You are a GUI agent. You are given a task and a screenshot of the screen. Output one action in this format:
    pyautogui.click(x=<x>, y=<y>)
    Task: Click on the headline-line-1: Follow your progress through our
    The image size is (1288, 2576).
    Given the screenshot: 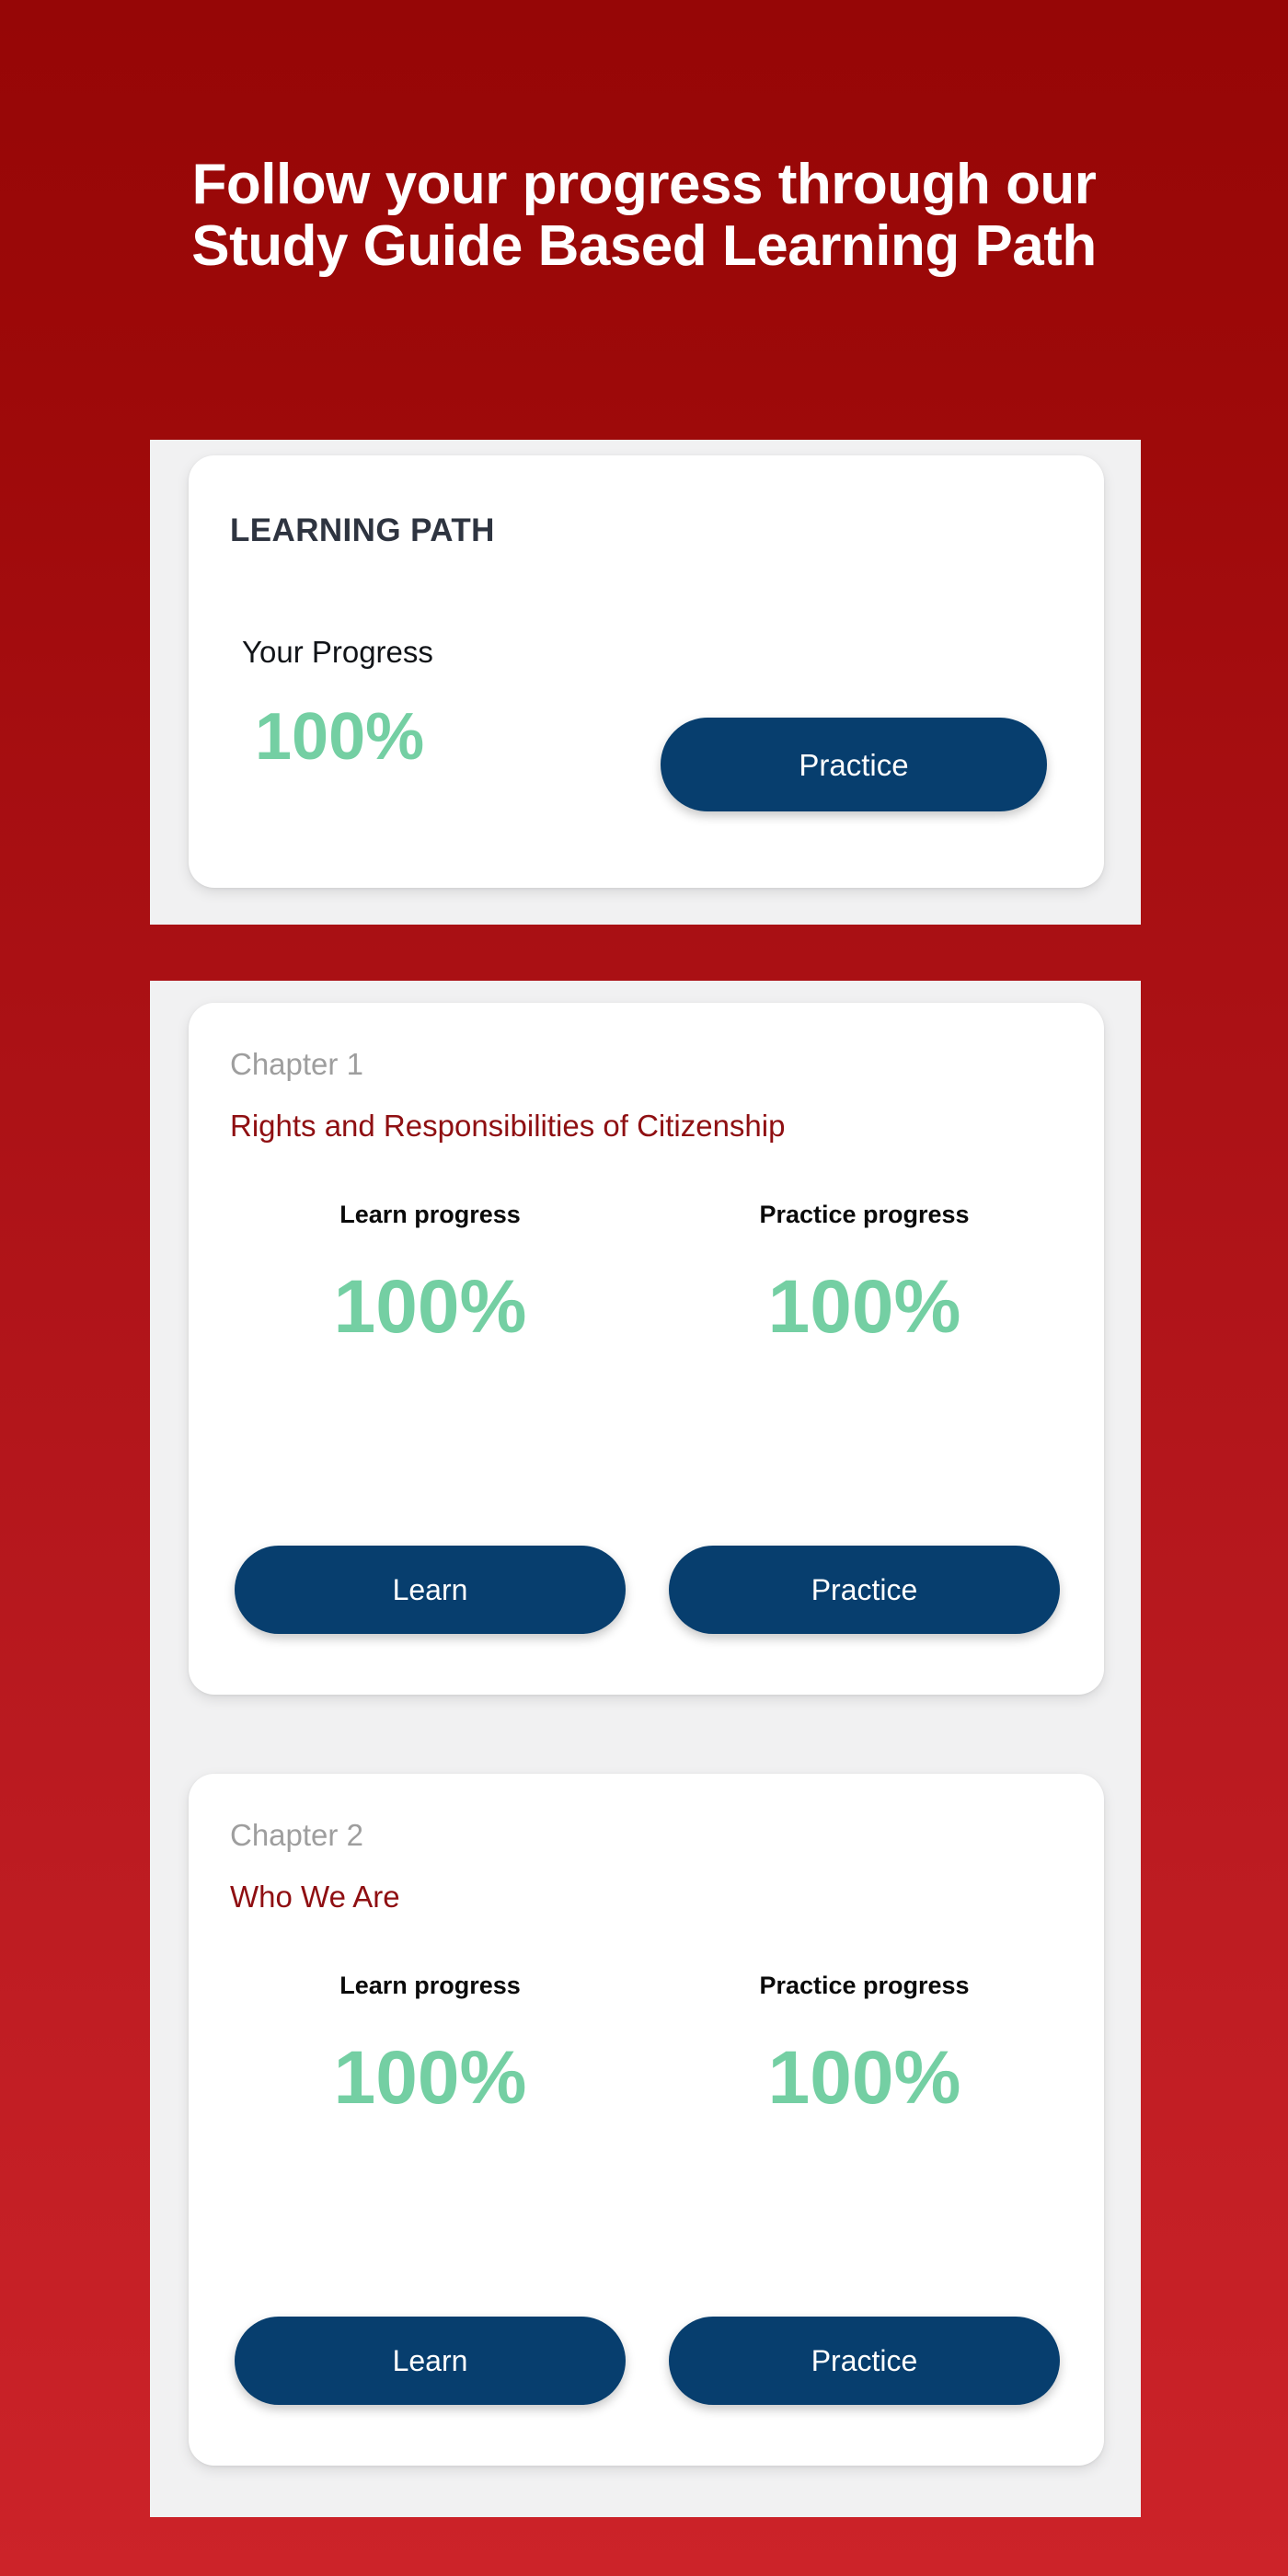 What is the action you would take?
    pyautogui.click(x=644, y=184)
    